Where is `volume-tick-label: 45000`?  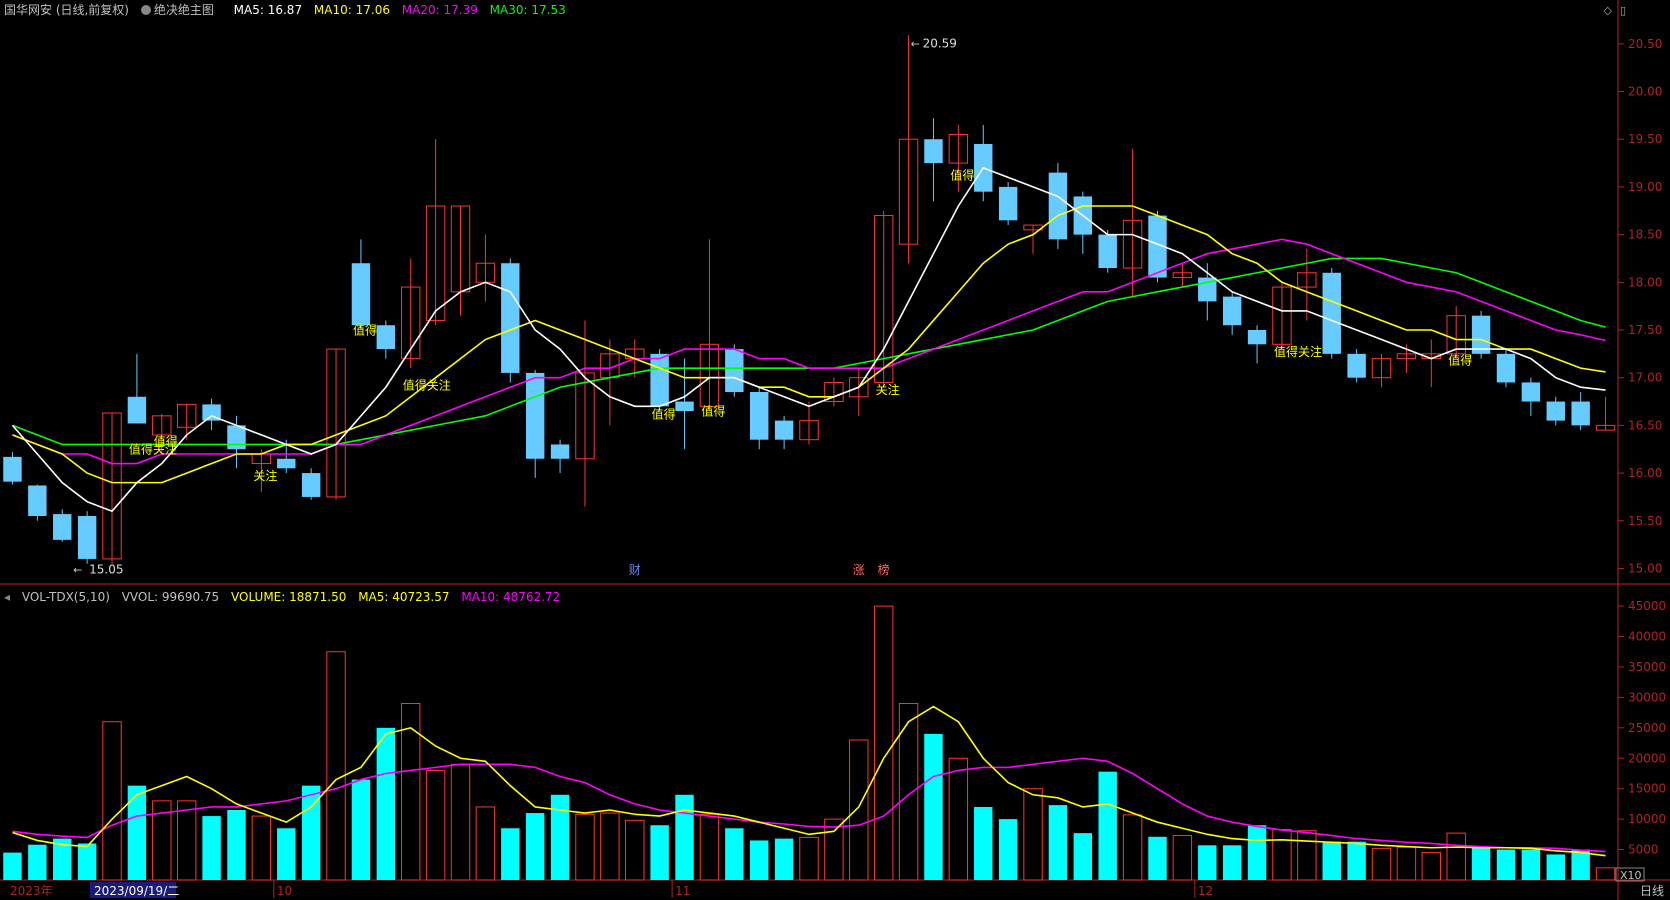
volume-tick-label: 45000 is located at coordinates (1647, 606).